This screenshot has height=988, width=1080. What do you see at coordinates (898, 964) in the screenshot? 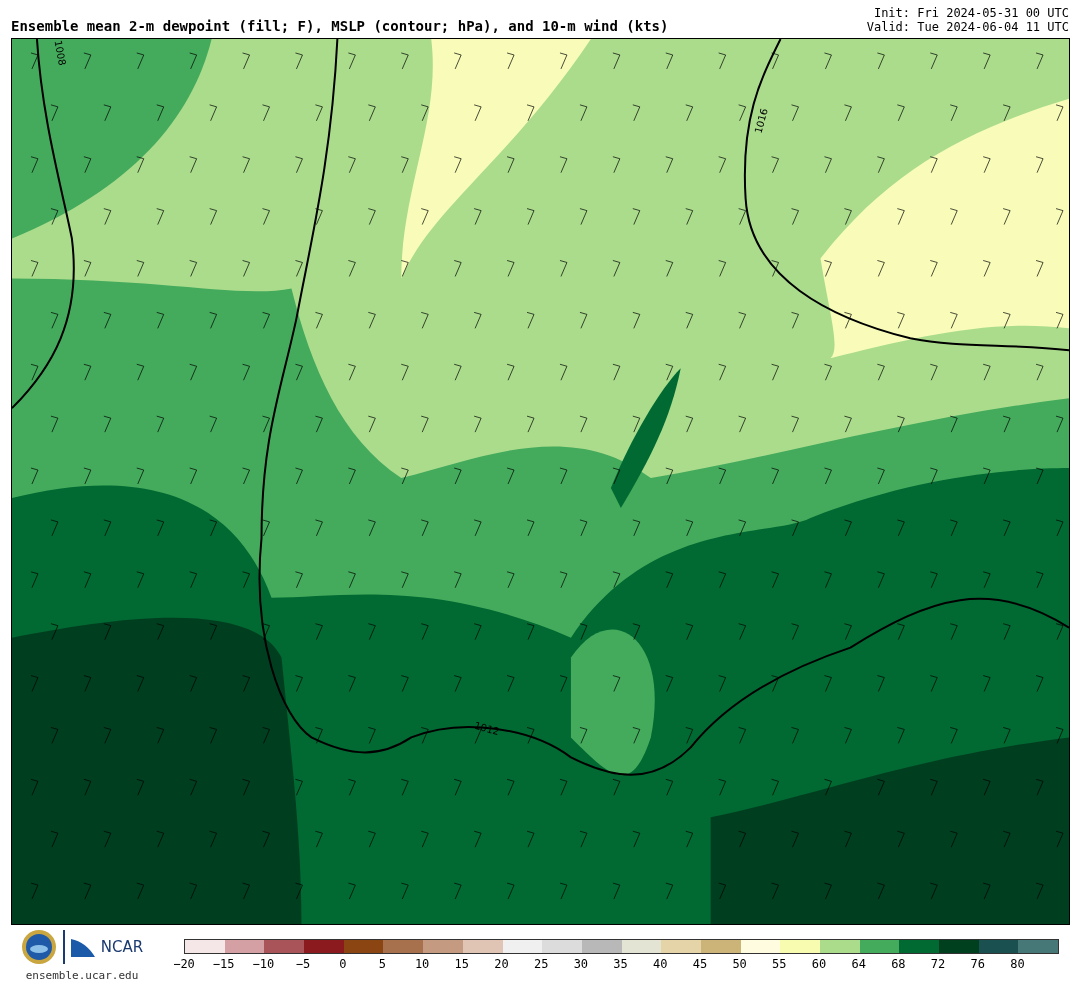
I see `tick-label: 68` at bounding box center [898, 964].